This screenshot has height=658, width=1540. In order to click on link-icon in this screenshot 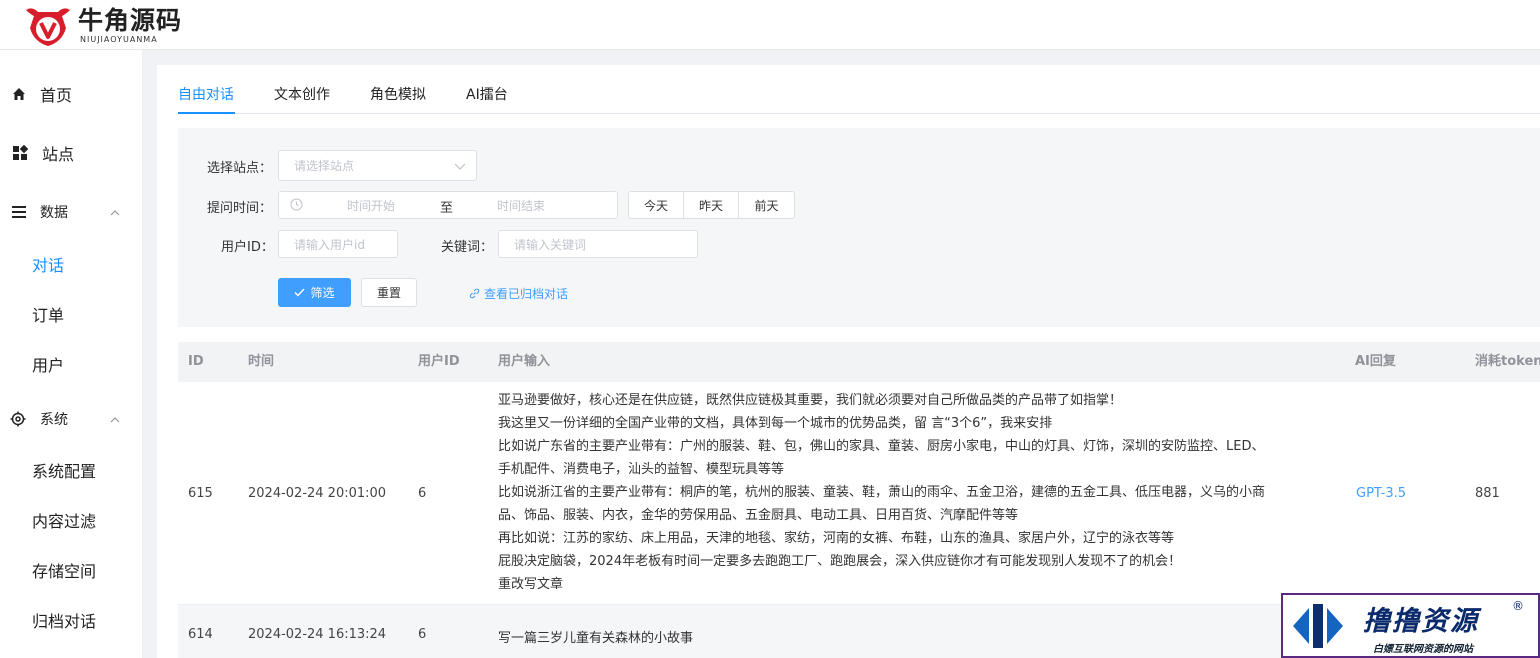, I will do `click(474, 293)`.